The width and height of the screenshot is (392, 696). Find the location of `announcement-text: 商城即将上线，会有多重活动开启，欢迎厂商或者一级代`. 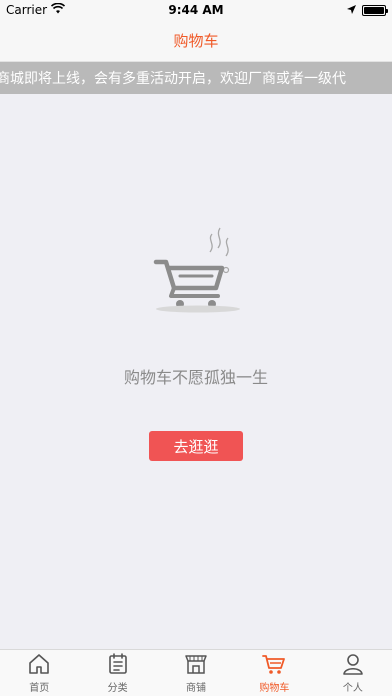

announcement-text: 商城即将上线，会有多重活动开启，欢迎厂商或者一级代 is located at coordinates (173, 79).